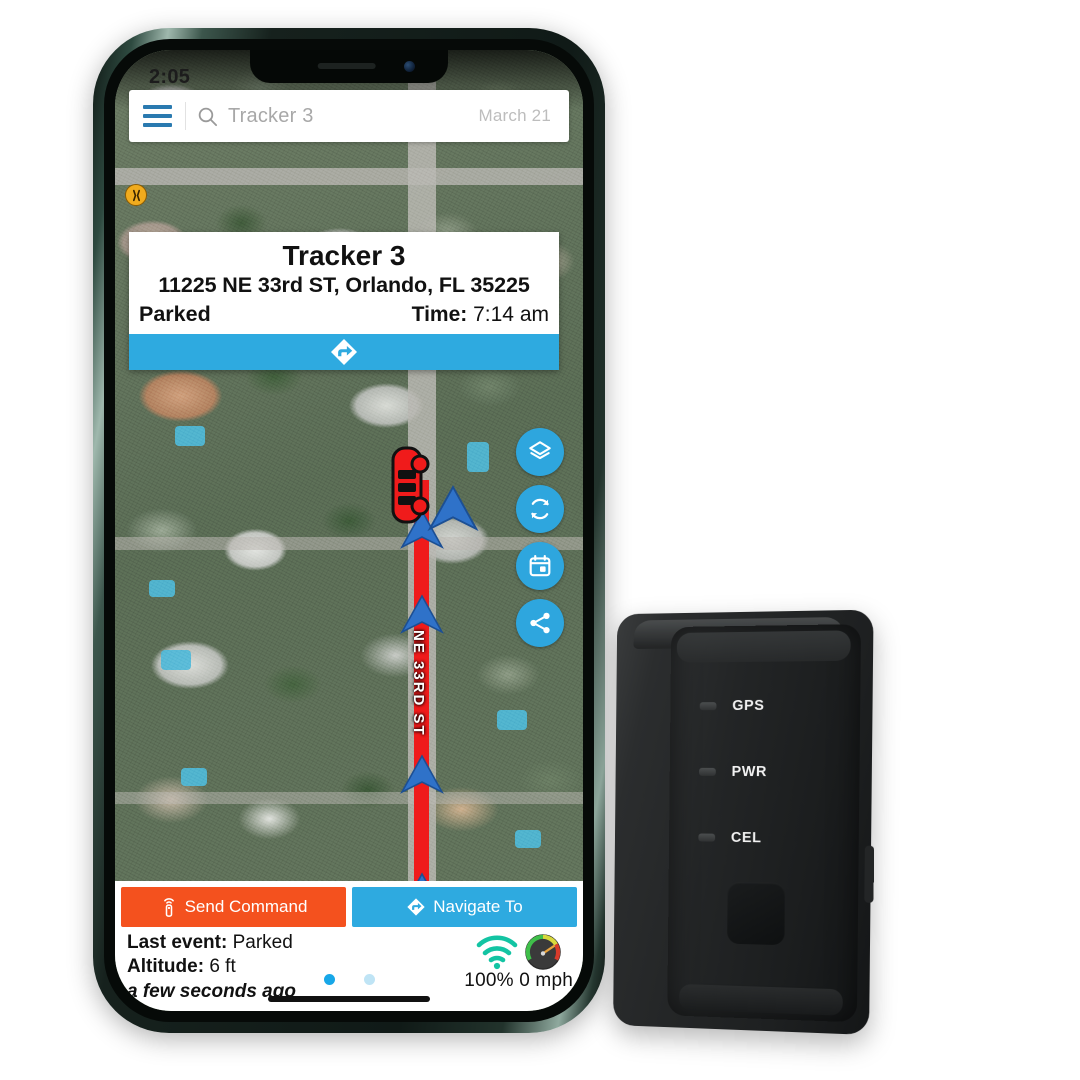 This screenshot has width=1080, height=1080. I want to click on last-event-line: Last event: Parked, so click(295, 943).